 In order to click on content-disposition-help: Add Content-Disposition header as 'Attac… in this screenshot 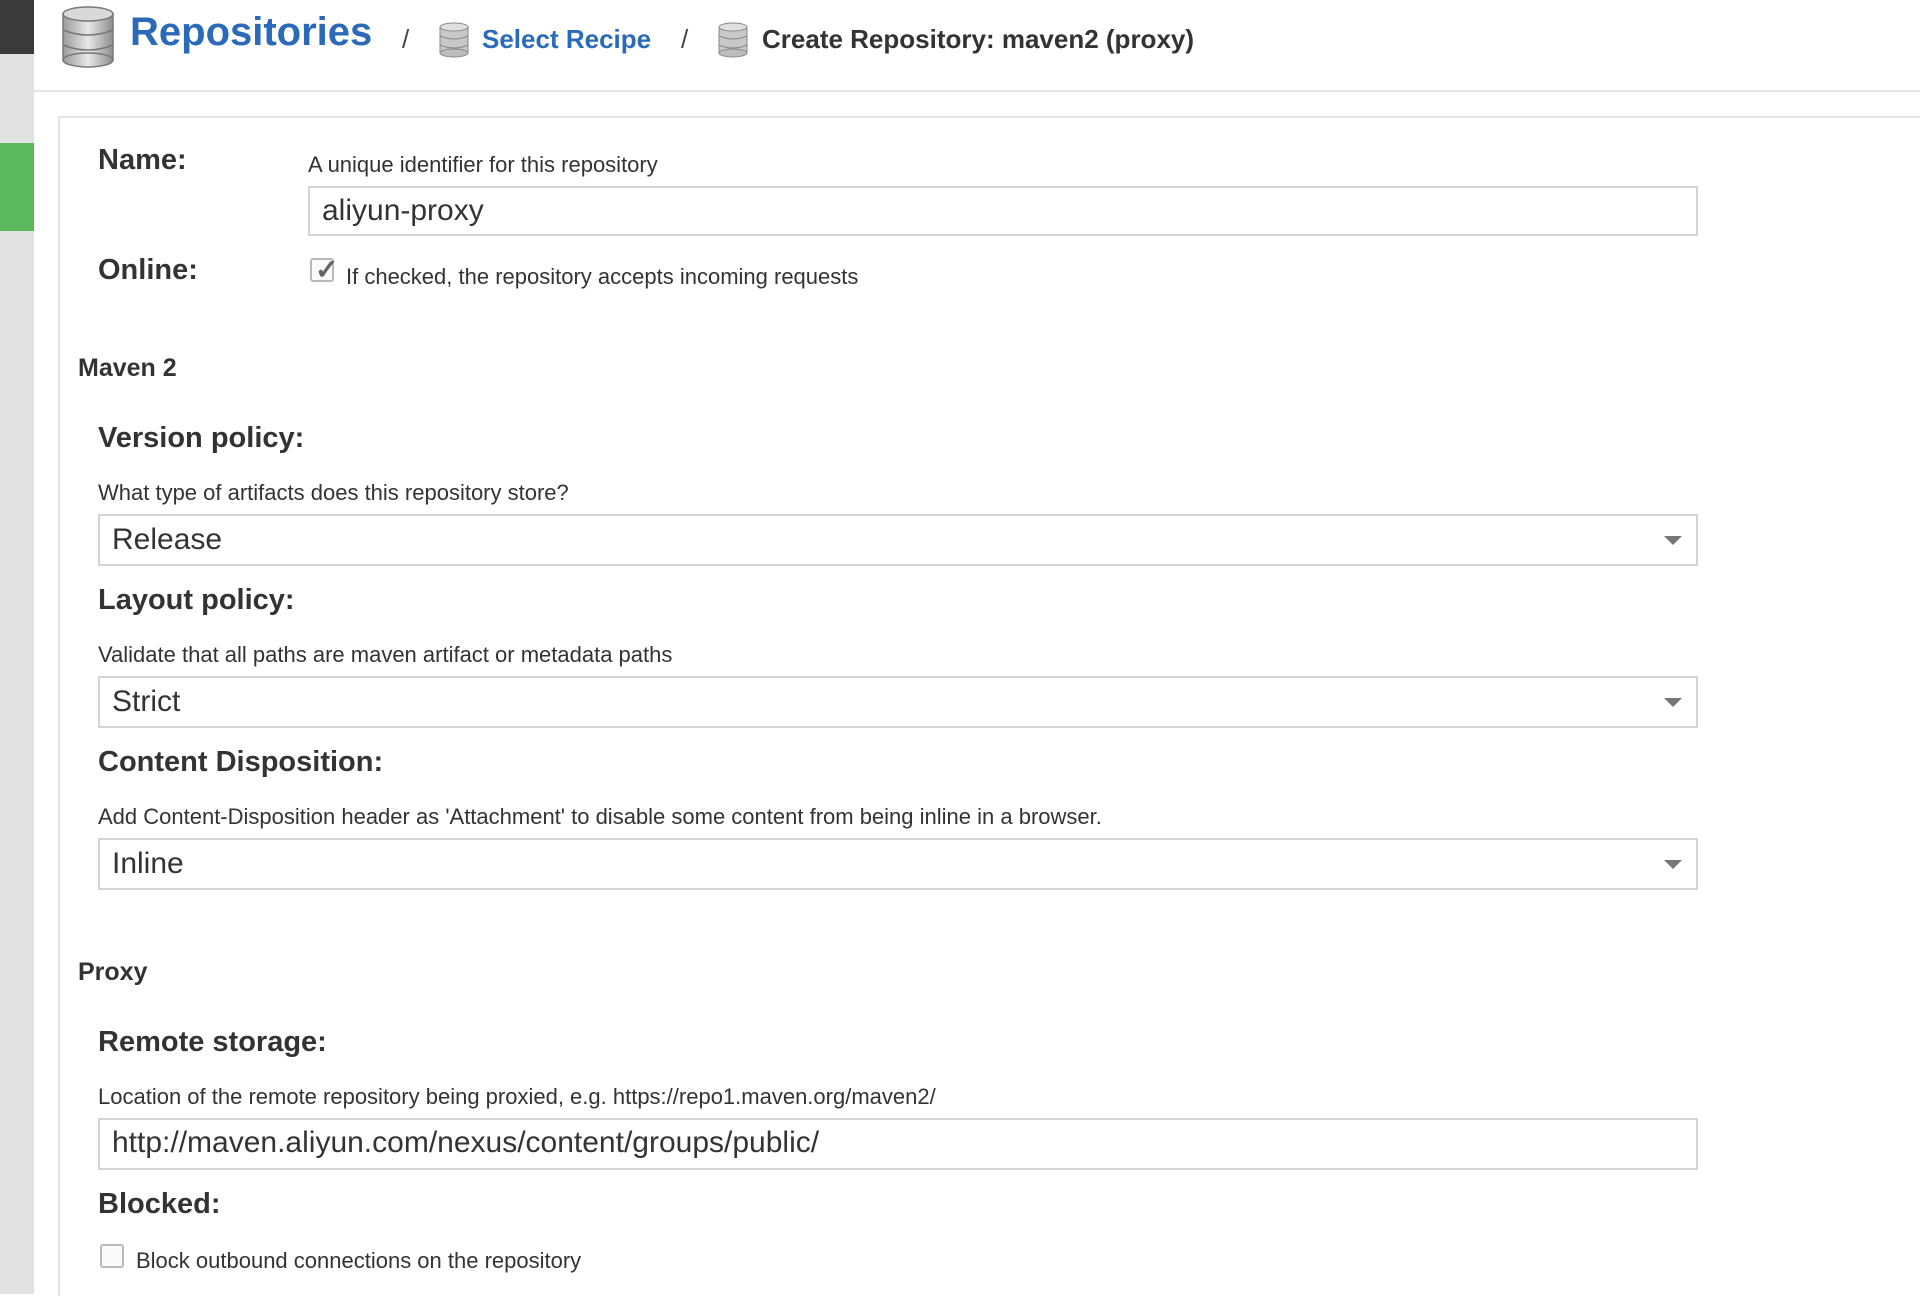, I will do `click(600, 816)`.